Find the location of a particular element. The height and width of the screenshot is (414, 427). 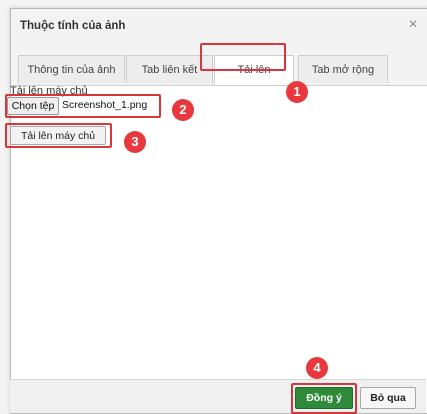

step-badge-4: 4 is located at coordinates (317, 368).